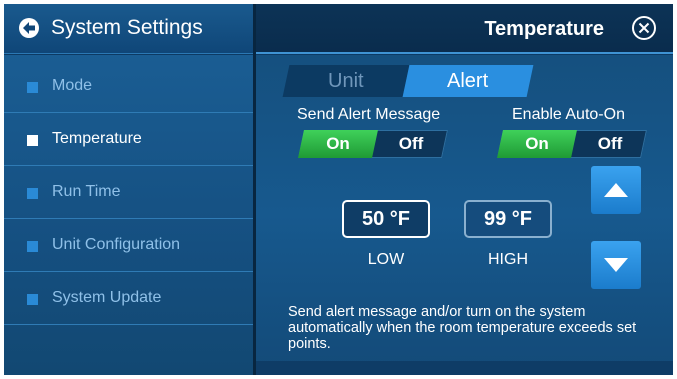  Describe the element at coordinates (644, 28) in the screenshot. I see `close-icon` at that location.